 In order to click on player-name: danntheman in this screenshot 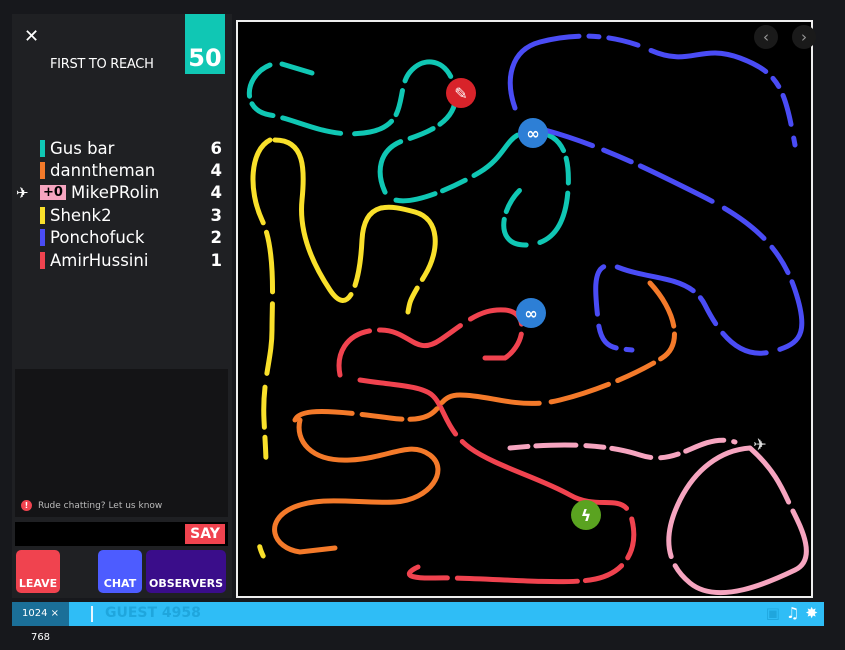, I will do `click(103, 171)`.